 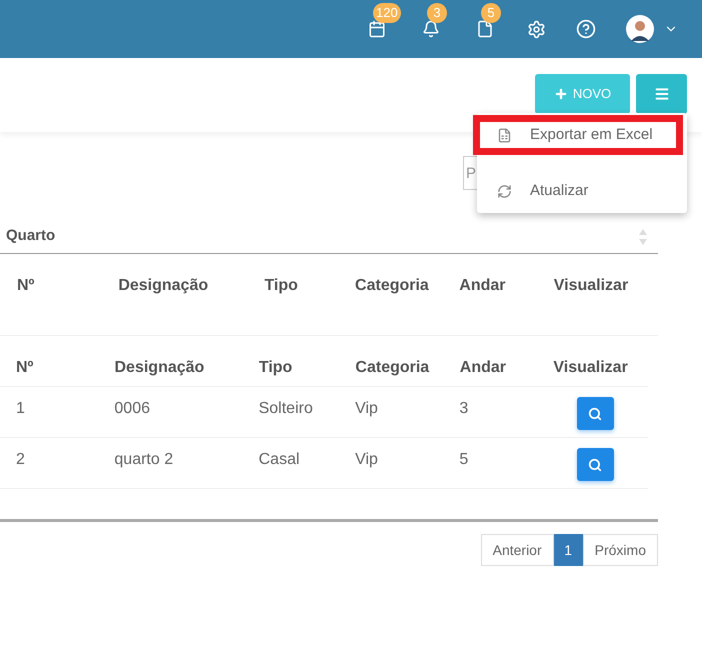 I want to click on menu-item: Atualizar, so click(x=582, y=191).